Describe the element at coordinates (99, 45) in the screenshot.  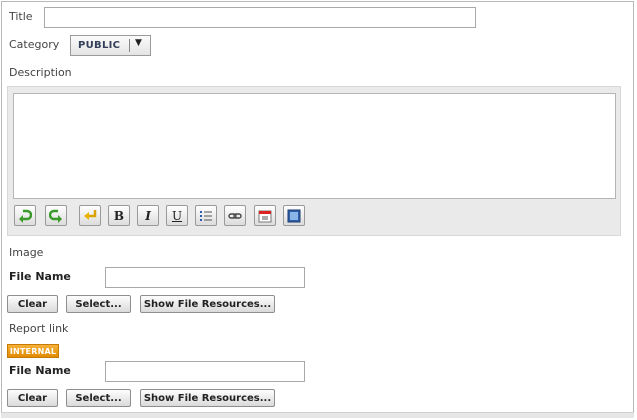
I see `category-selected-value: PUBLIC` at that location.